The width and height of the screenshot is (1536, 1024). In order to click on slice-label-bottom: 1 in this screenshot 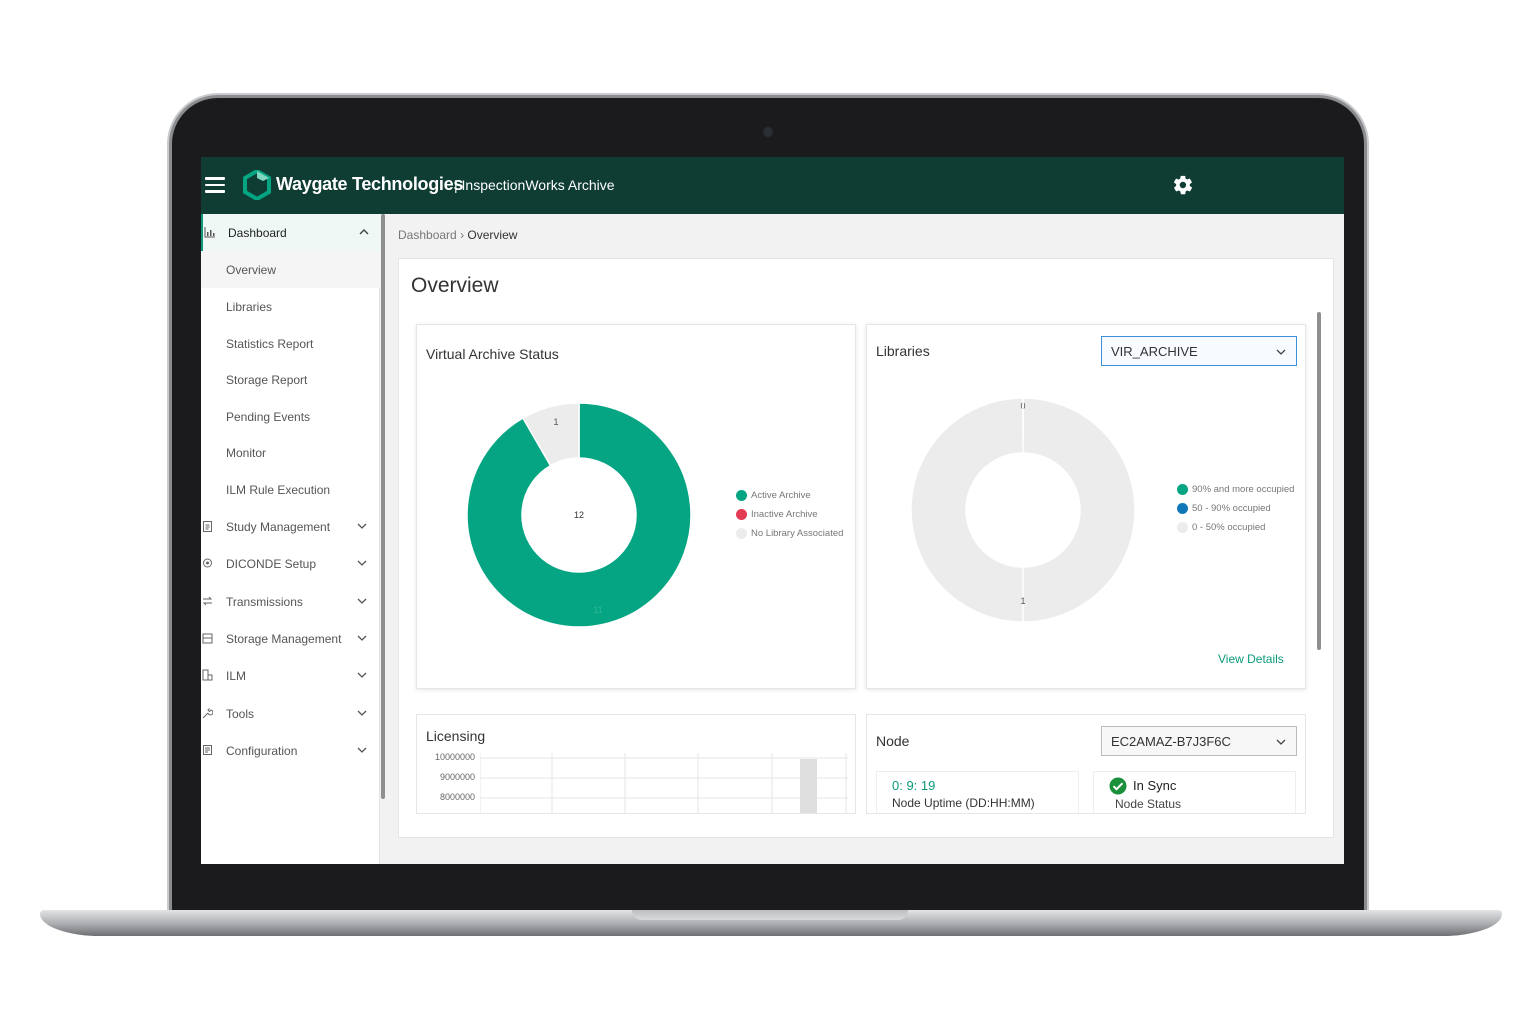, I will do `click(1022, 601)`.